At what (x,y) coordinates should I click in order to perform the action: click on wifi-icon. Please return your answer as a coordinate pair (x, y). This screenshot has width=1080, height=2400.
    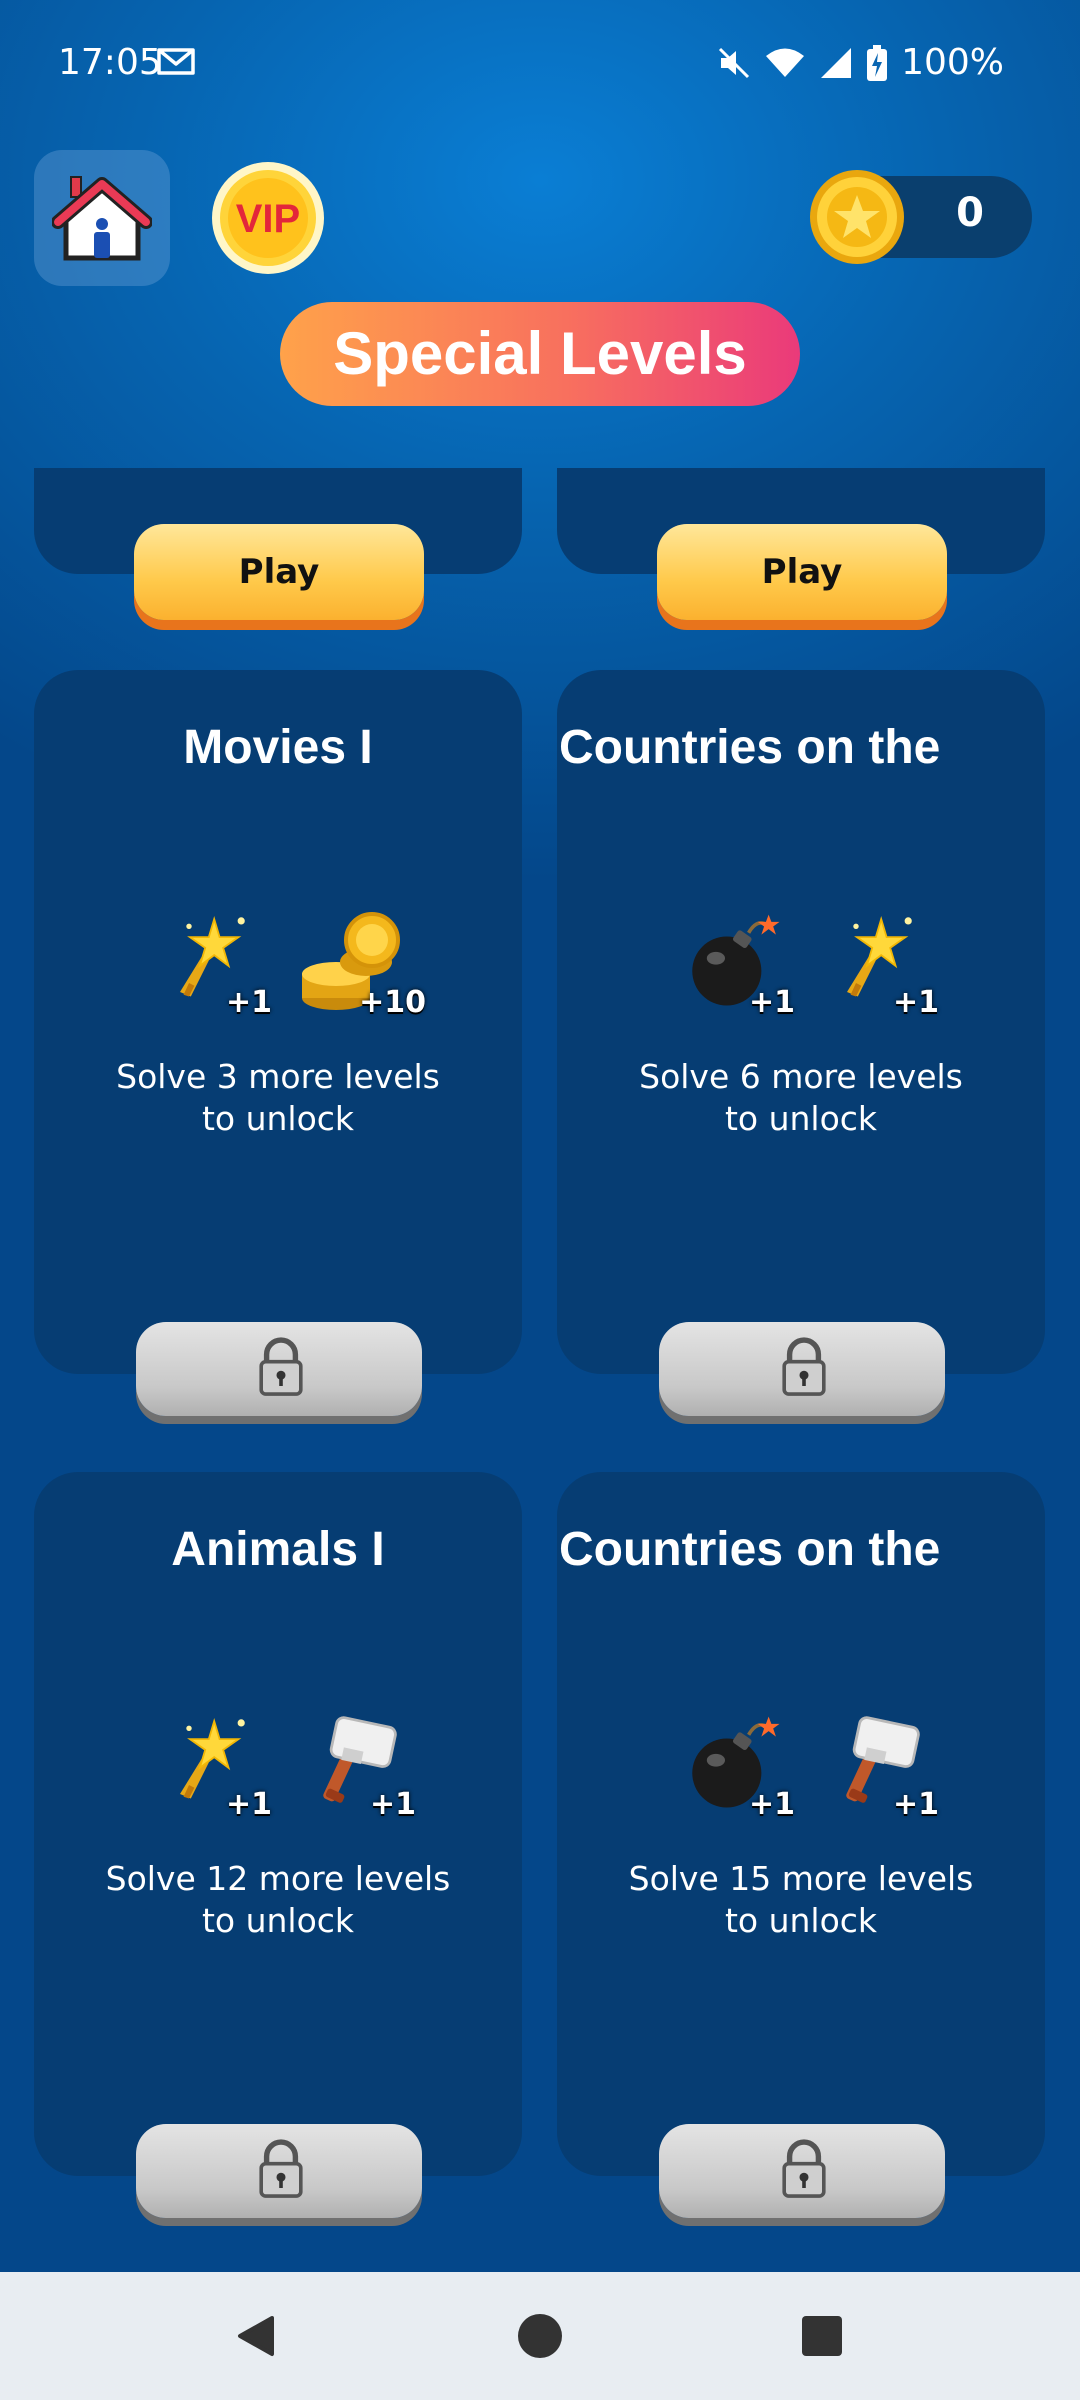
    Looking at the image, I should click on (785, 62).